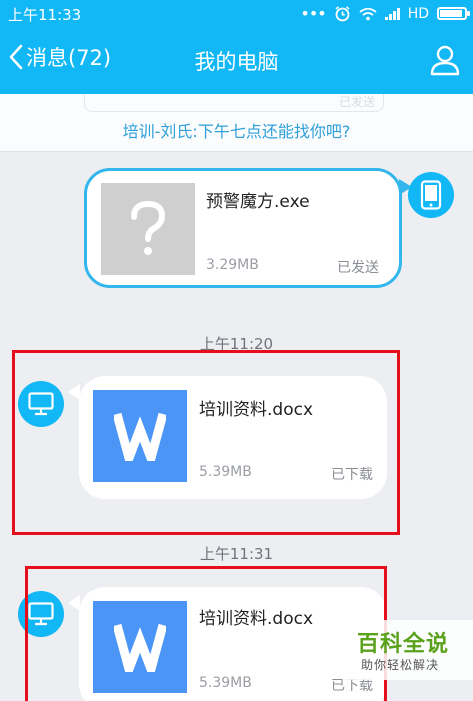 This screenshot has height=701, width=473. What do you see at coordinates (342, 14) in the screenshot?
I see `alarm-icon` at bounding box center [342, 14].